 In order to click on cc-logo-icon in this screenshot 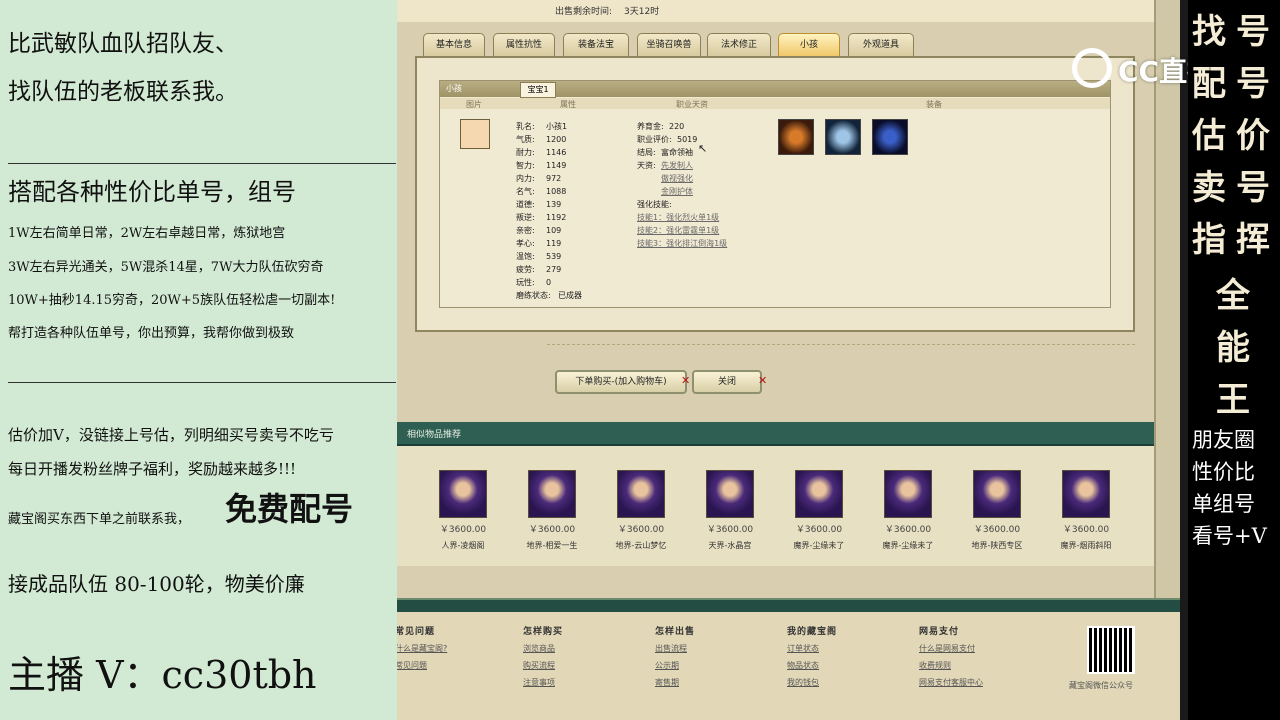, I will do `click(1092, 68)`.